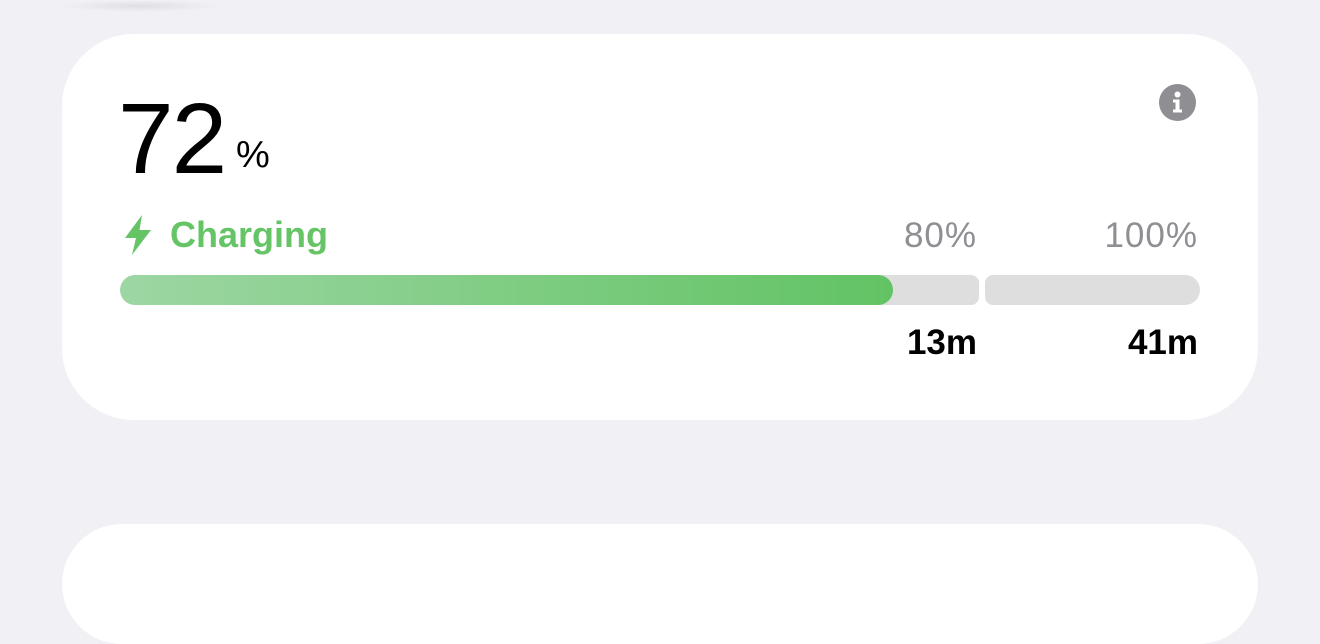  What do you see at coordinates (507, 290) in the screenshot?
I see `charge-progress-fill` at bounding box center [507, 290].